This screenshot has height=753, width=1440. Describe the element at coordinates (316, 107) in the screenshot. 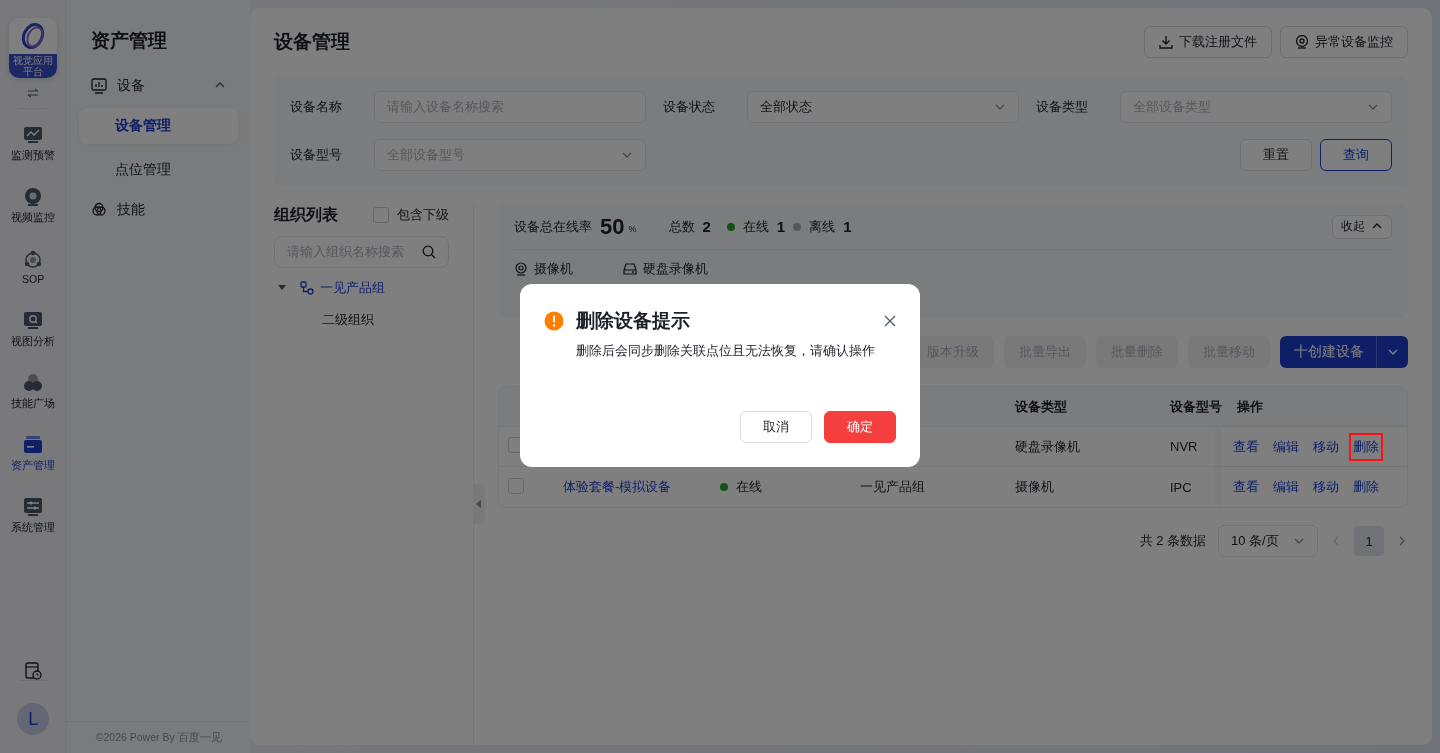

I see `filter-label: 设备名称` at that location.